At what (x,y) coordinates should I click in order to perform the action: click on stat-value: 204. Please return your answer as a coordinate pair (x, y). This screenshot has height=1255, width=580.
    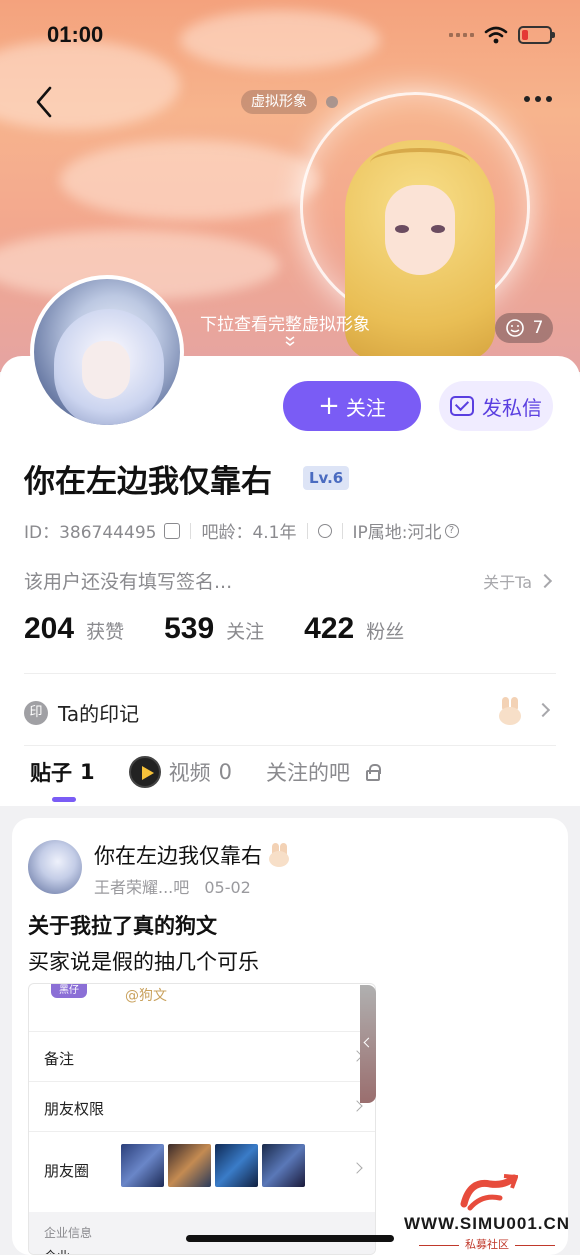
    Looking at the image, I should click on (49, 628).